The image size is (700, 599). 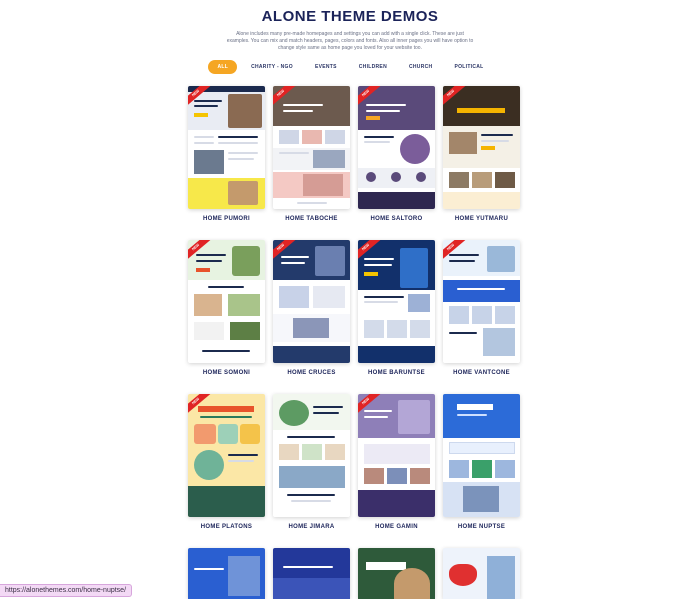 I want to click on demo-card-baruntse: NEW HOME BARUNTSE, so click(x=396, y=308).